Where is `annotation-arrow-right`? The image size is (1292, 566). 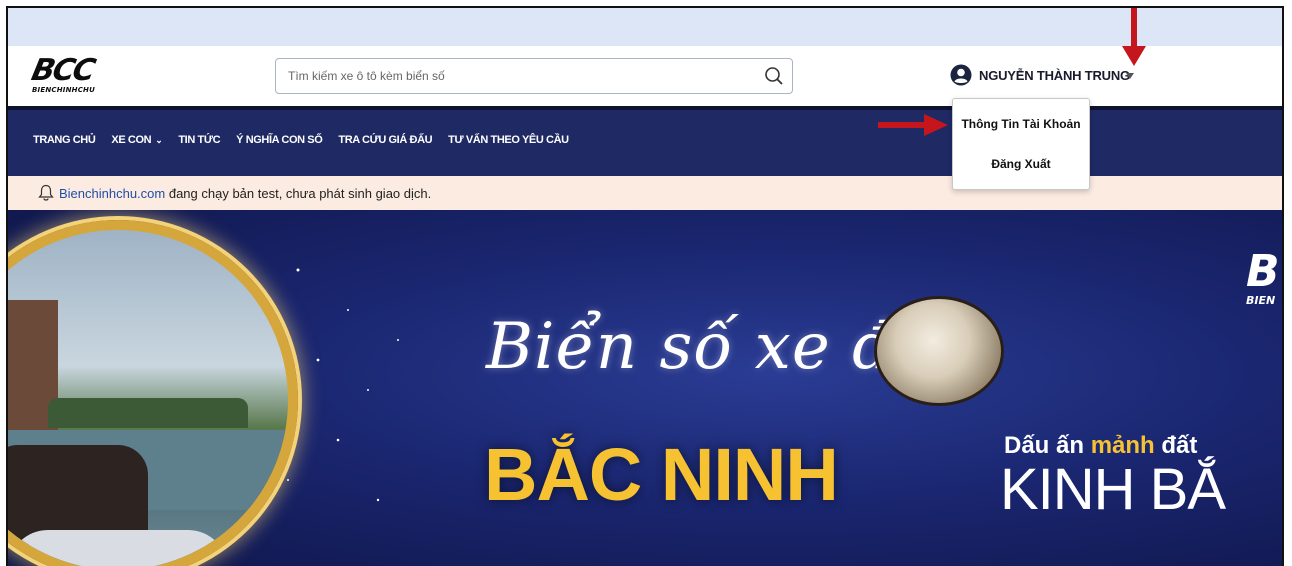
annotation-arrow-right is located at coordinates (913, 125).